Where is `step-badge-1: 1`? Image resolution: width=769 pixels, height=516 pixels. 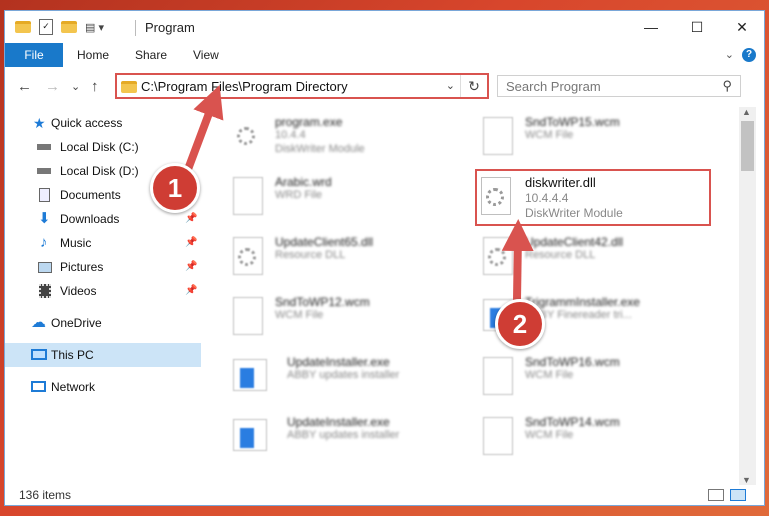 step-badge-1: 1 is located at coordinates (175, 188).